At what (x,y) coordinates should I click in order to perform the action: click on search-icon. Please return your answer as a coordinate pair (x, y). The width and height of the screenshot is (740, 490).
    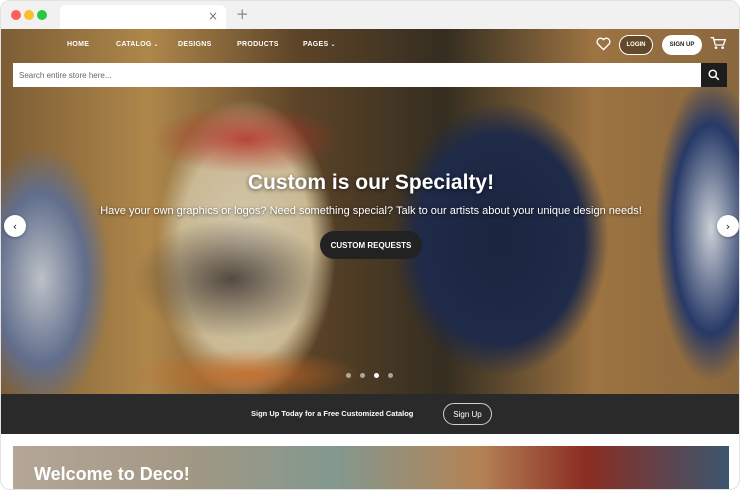
    Looking at the image, I should click on (714, 75).